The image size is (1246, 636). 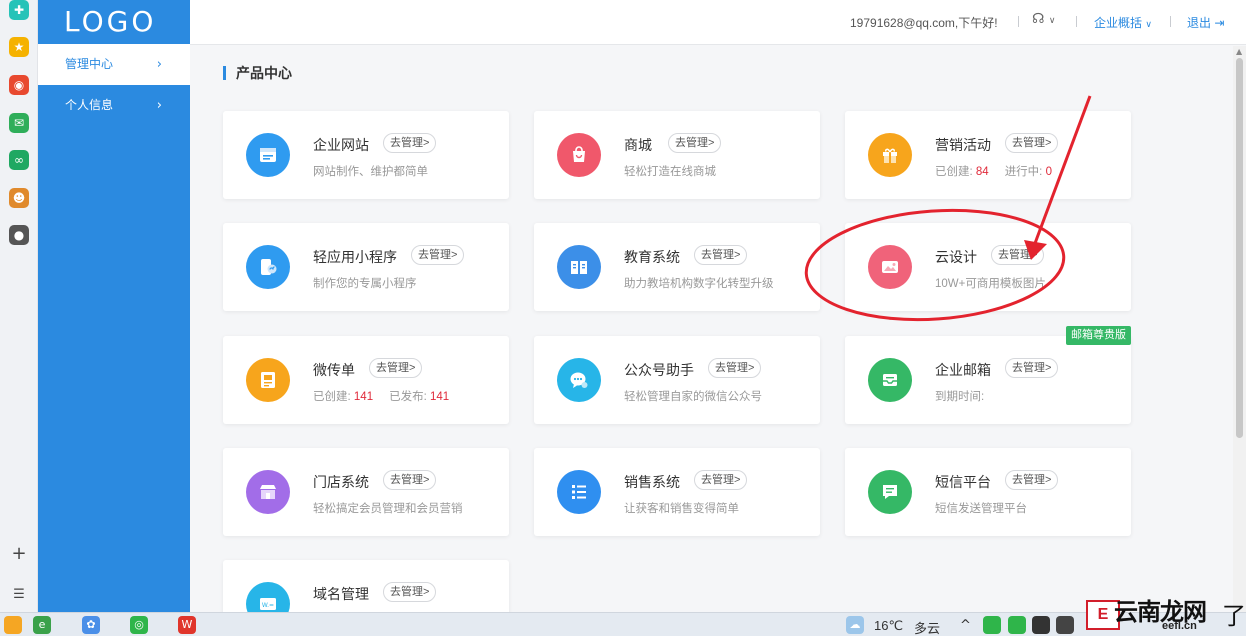 I want to click on battery-icon, so click(x=1065, y=625).